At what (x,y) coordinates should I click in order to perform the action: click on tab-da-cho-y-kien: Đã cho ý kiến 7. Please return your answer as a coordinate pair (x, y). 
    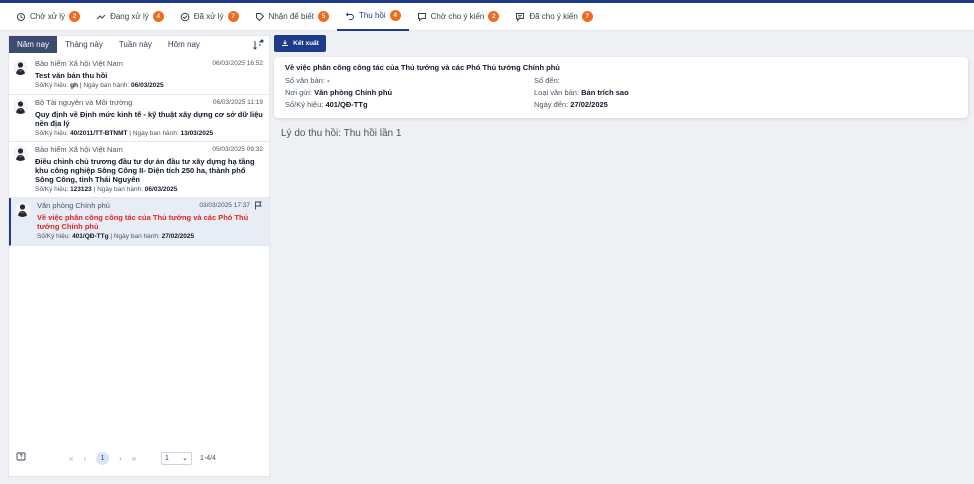
    Looking at the image, I should click on (553, 17).